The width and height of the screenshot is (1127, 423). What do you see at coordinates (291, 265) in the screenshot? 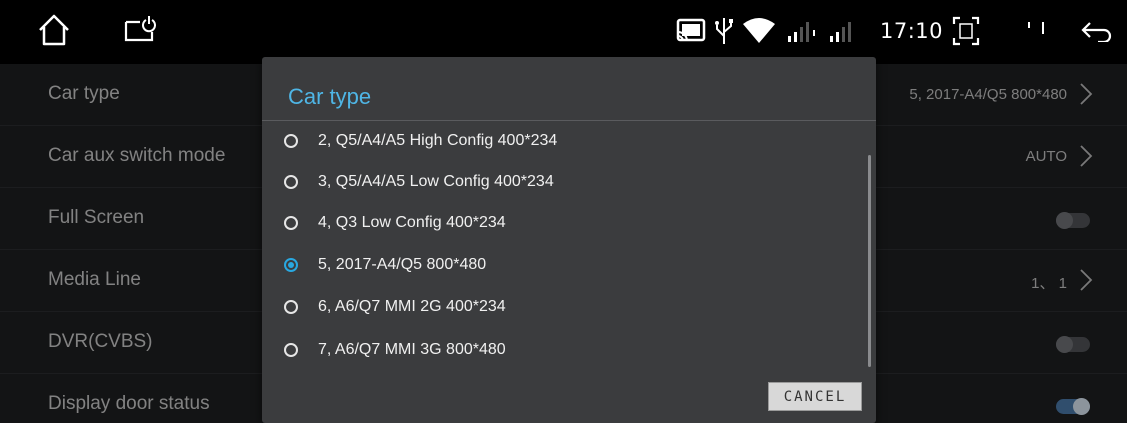
I see `radio-button-selected` at bounding box center [291, 265].